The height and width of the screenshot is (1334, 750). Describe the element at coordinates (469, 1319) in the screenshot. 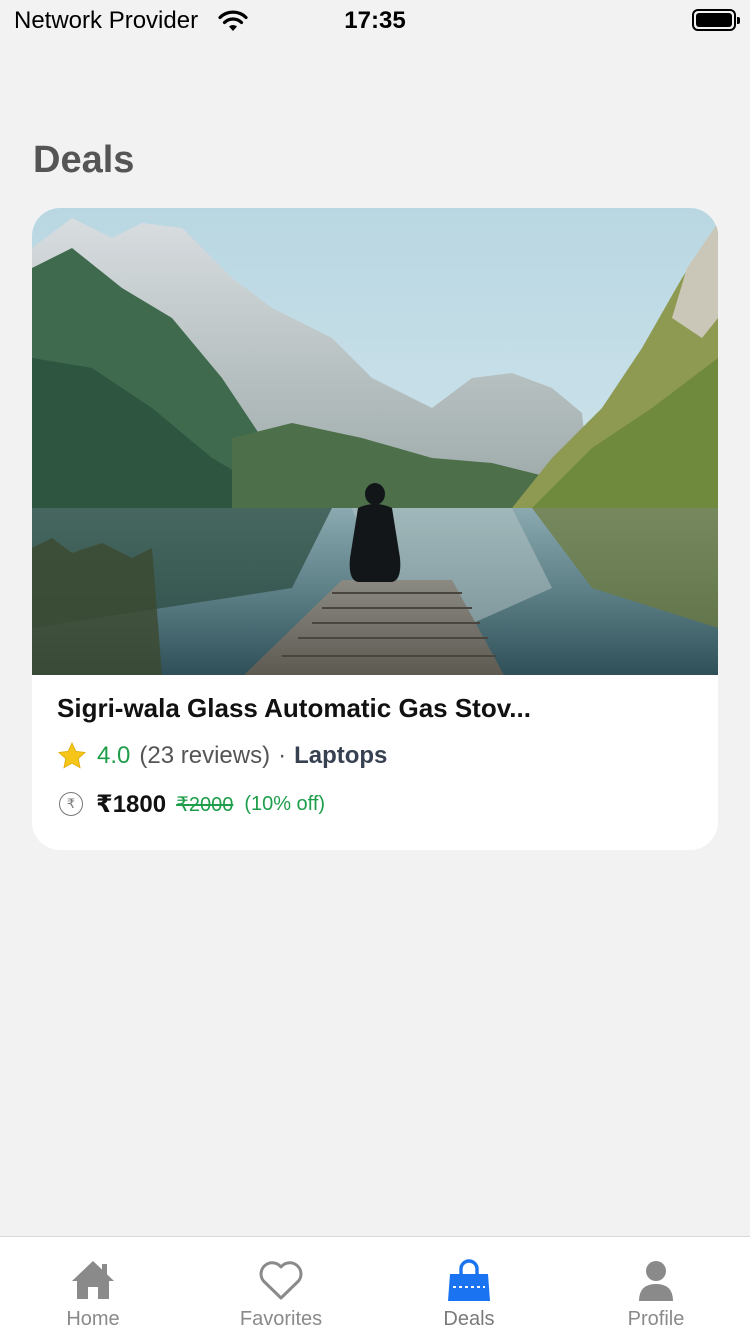

I see `tab-label-deals: Deals` at that location.